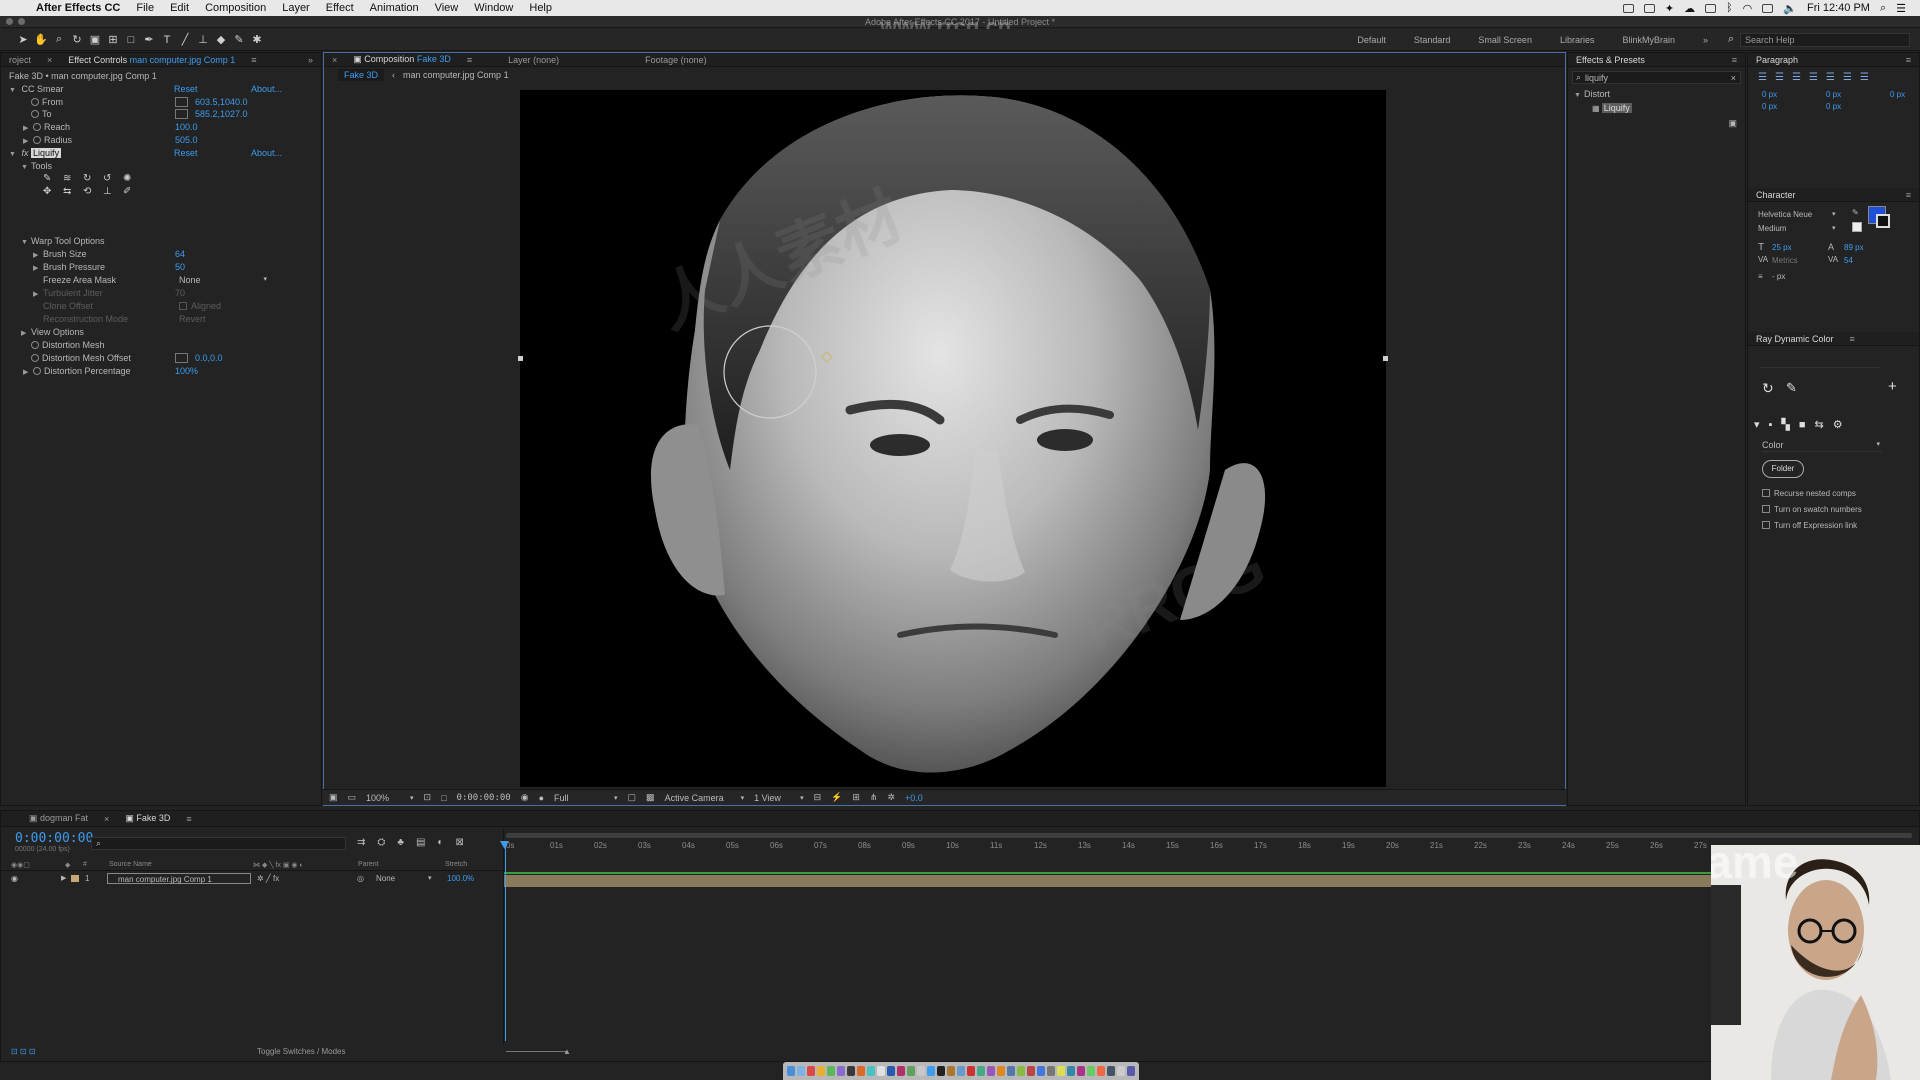 The width and height of the screenshot is (1920, 1080). What do you see at coordinates (567, 1051) in the screenshot?
I see `zoom-in-mountain-icon: ▲` at bounding box center [567, 1051].